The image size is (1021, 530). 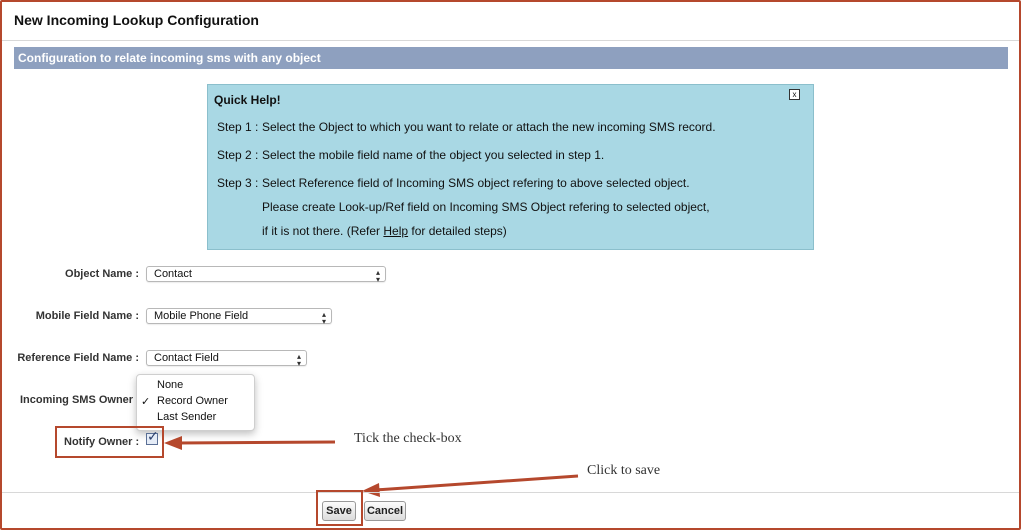 What do you see at coordinates (173, 274) in the screenshot?
I see `object-name-value: Contact` at bounding box center [173, 274].